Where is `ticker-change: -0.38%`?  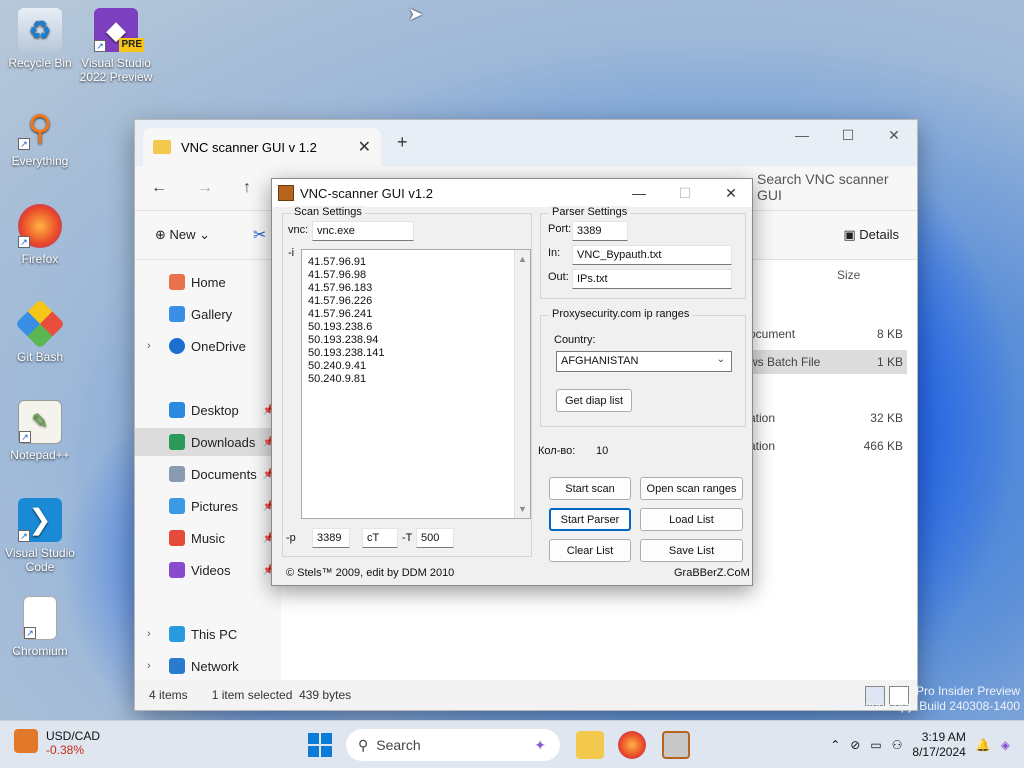 ticker-change: -0.38% is located at coordinates (65, 750).